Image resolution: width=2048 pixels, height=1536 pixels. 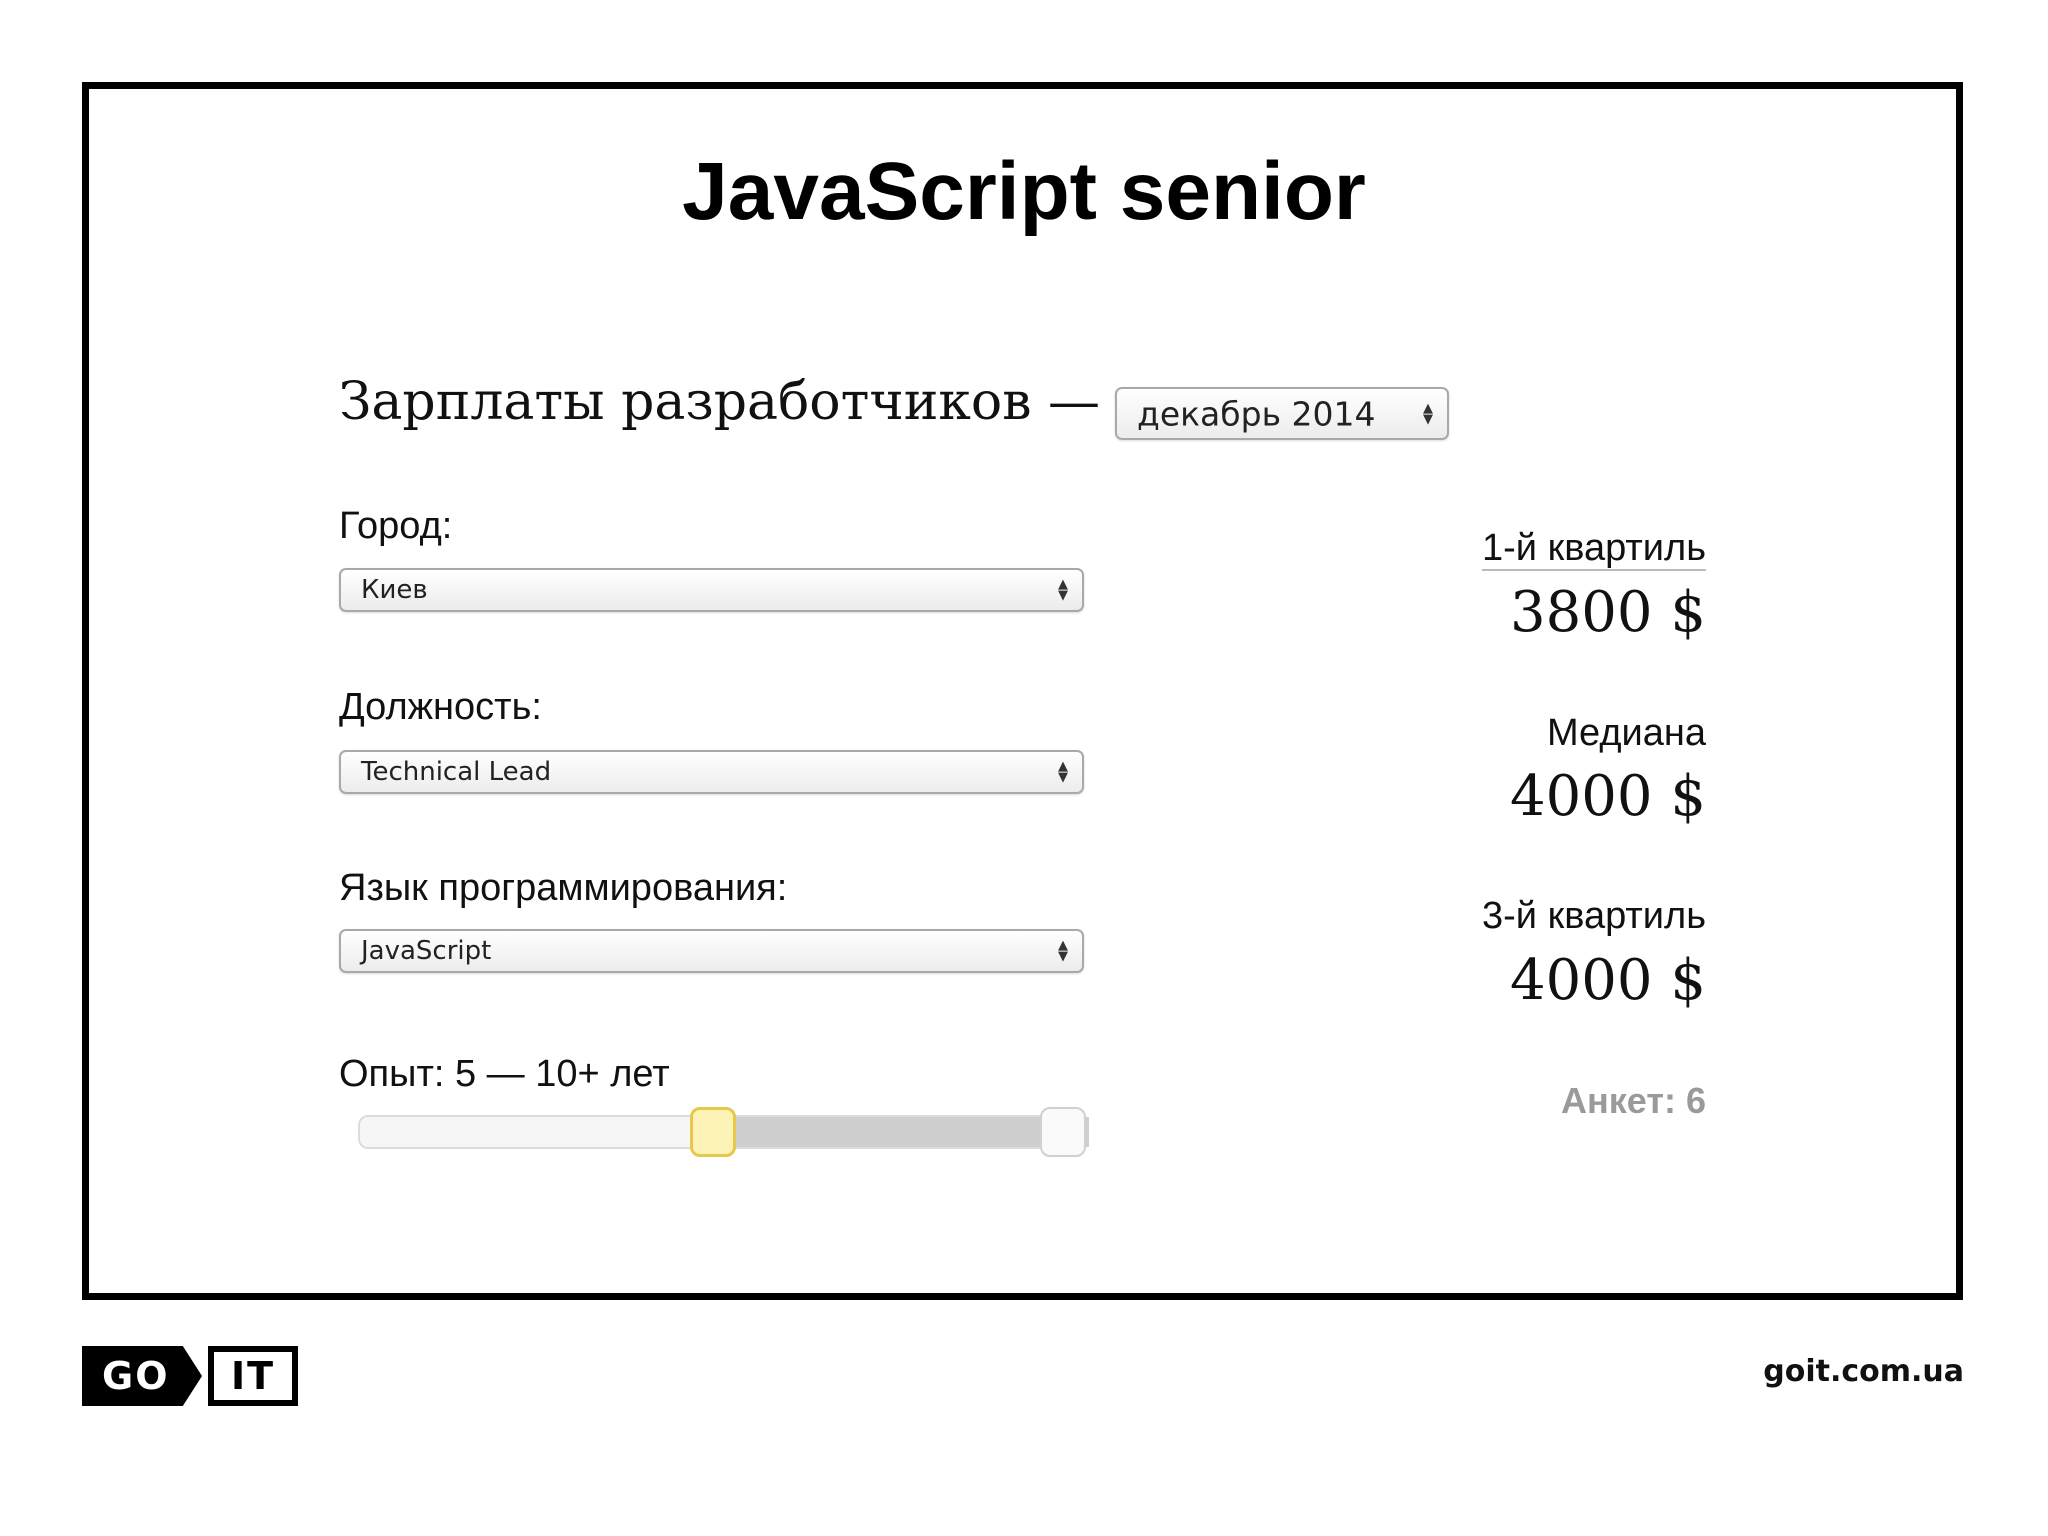 I want to click on position-select: Technical Lead ▲ ▼, so click(x=711, y=772).